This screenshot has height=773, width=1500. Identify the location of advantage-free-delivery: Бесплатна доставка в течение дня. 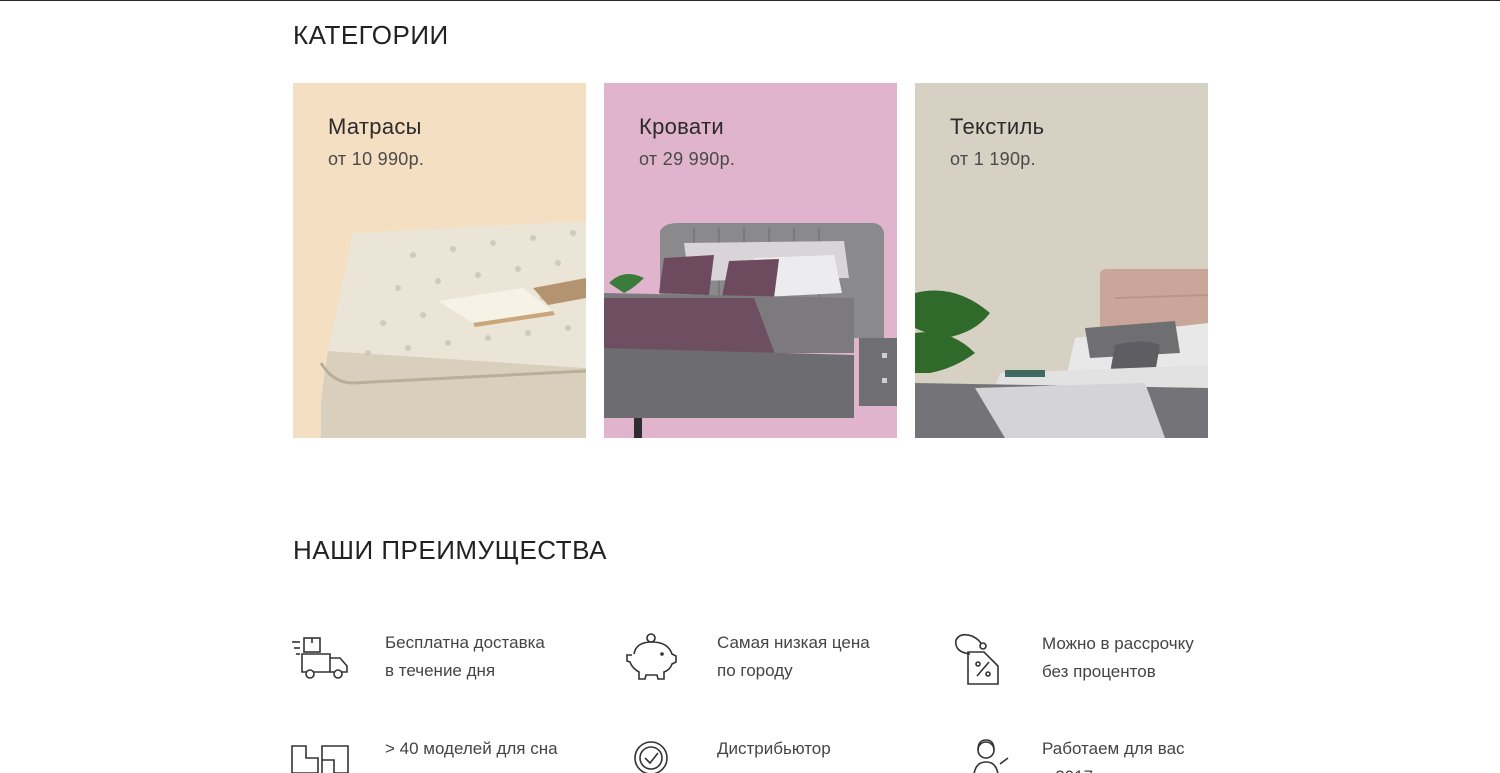
(440, 662).